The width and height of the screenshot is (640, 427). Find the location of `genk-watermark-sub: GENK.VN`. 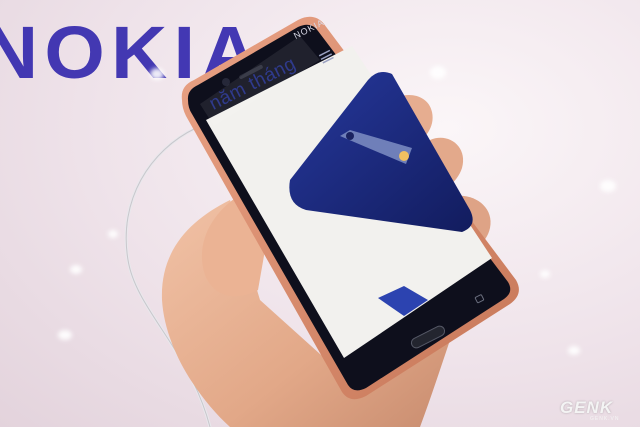

genk-watermark-sub: GENK.VN is located at coordinates (605, 419).